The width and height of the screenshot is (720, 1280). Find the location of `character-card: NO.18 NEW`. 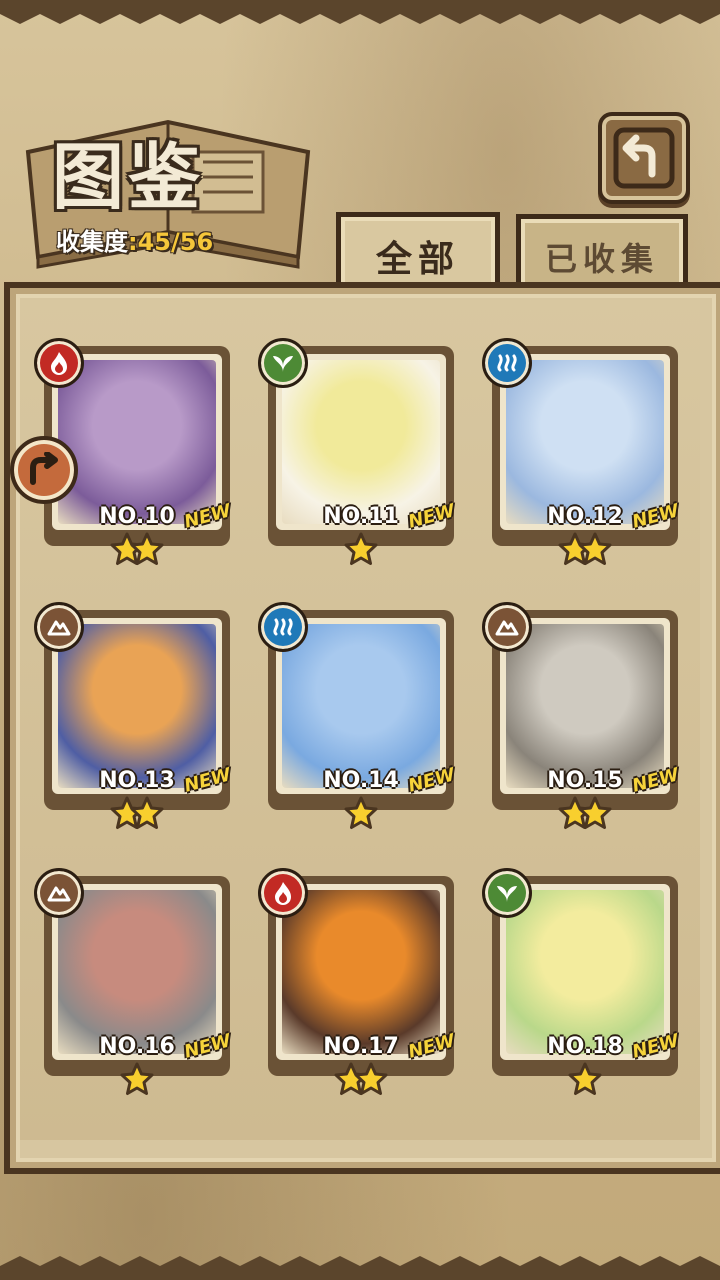

character-card: NO.18 NEW is located at coordinates (581, 982).